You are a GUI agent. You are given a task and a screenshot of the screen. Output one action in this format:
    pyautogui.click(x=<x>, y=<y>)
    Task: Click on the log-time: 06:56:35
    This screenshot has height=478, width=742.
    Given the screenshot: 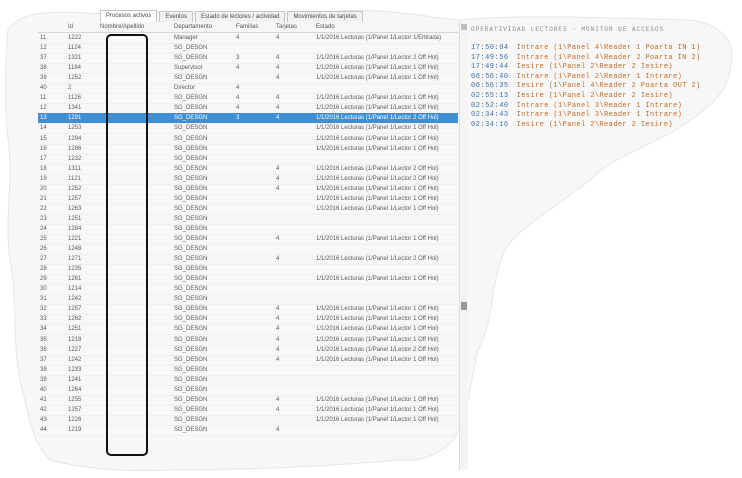 What is the action you would take?
    pyautogui.click(x=490, y=86)
    